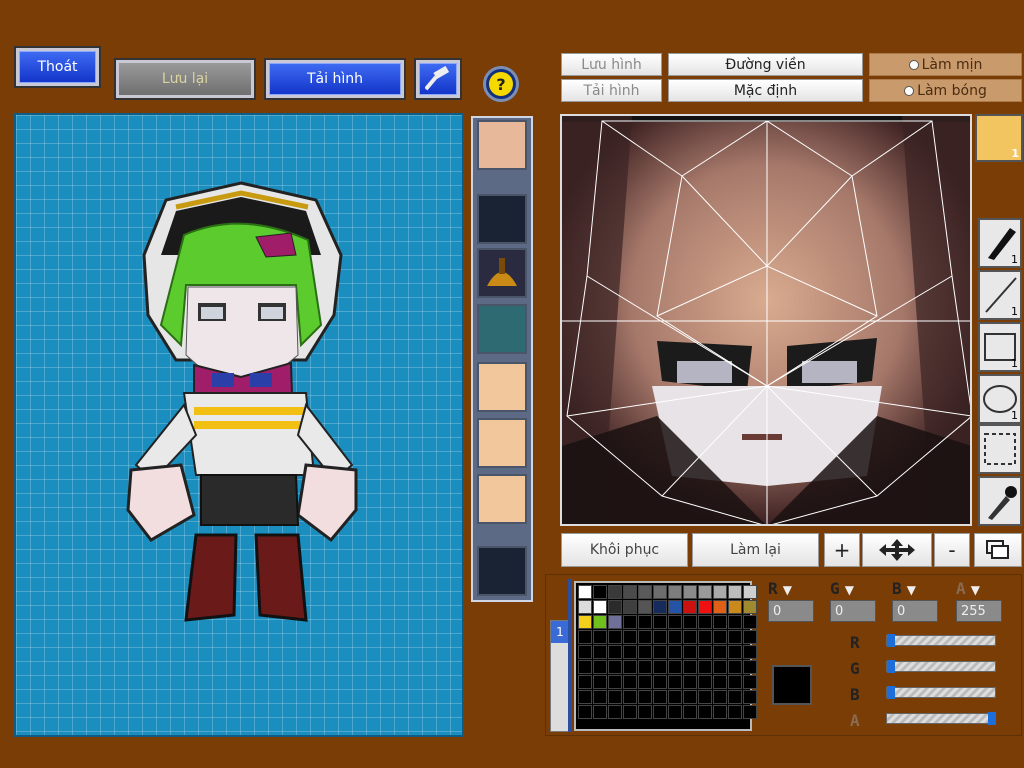 The width and height of the screenshot is (1024, 768). What do you see at coordinates (999, 138) in the screenshot?
I see `face-template-button: 1` at bounding box center [999, 138].